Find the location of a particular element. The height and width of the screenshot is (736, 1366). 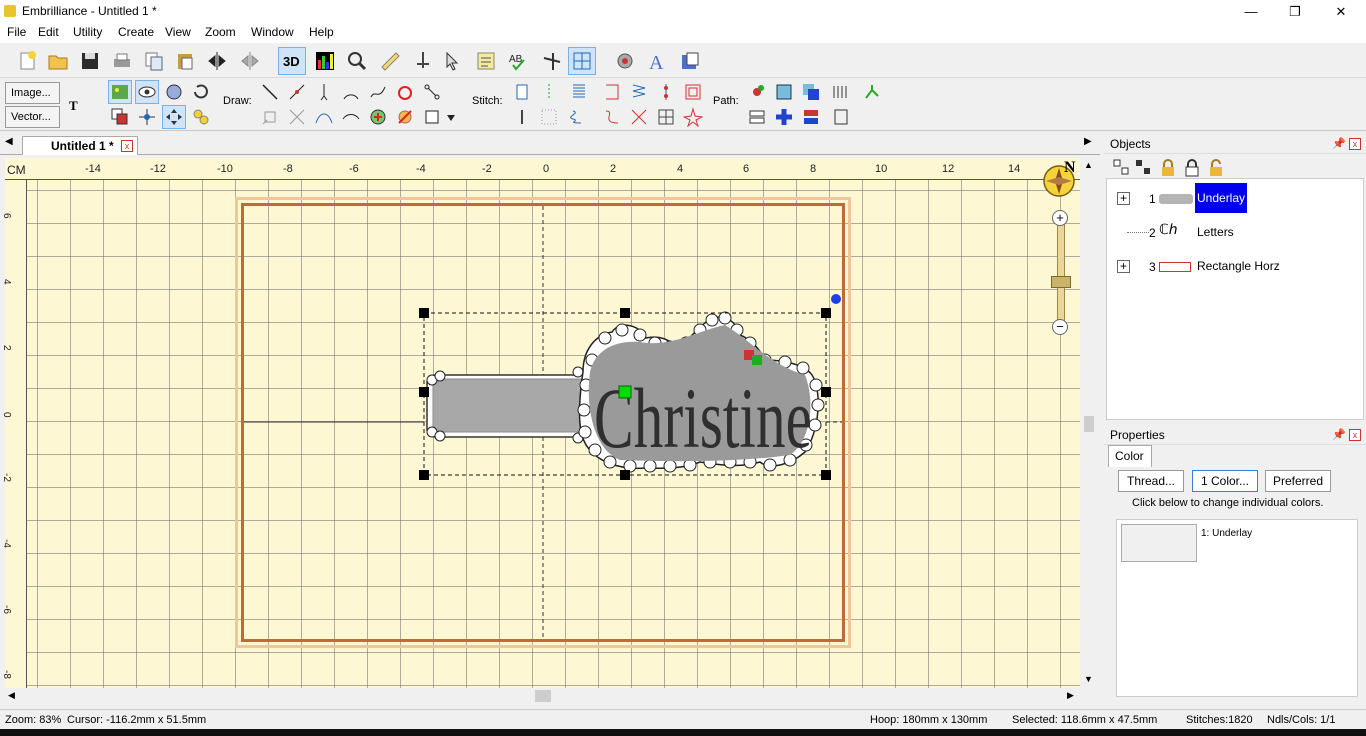

minimize-button: — is located at coordinates (1251, 11).